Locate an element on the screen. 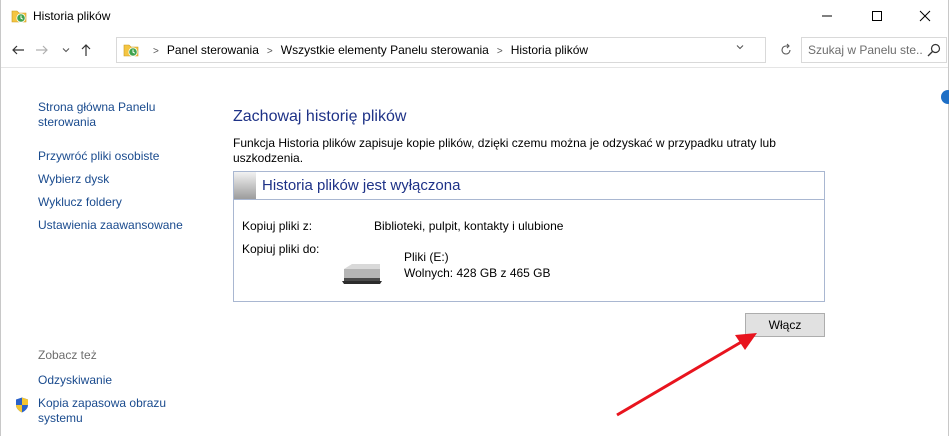  copy-to-label: Kopiuj pliki do: is located at coordinates (281, 249).